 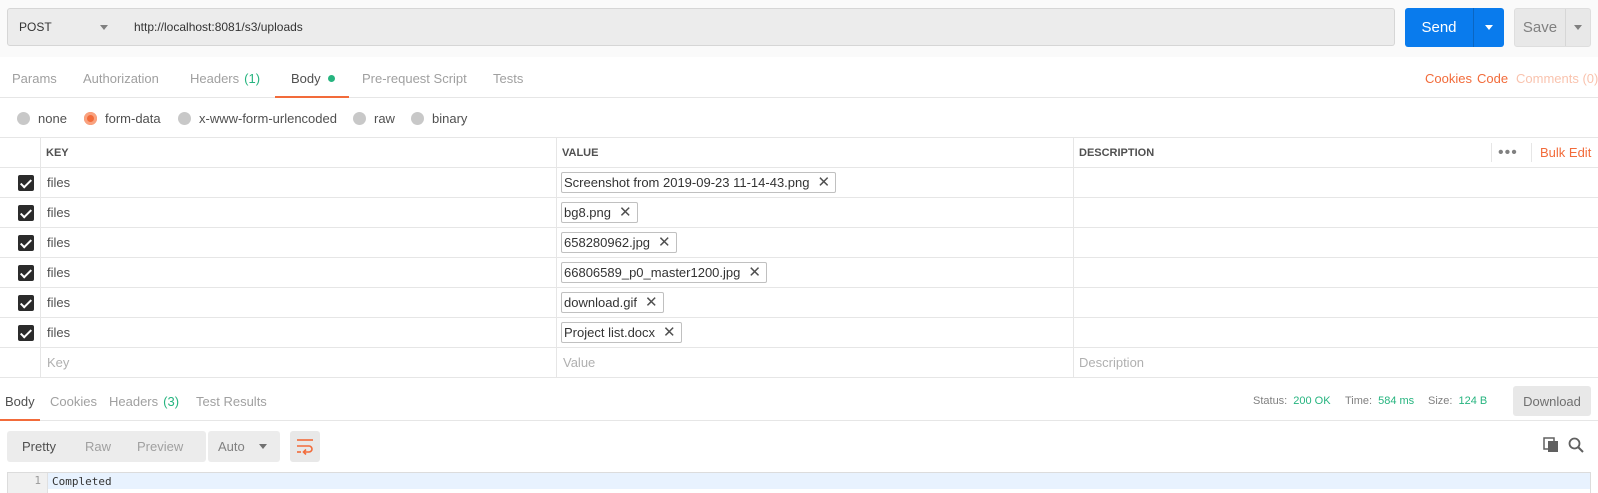 I want to click on line-number: 1, so click(x=37, y=480).